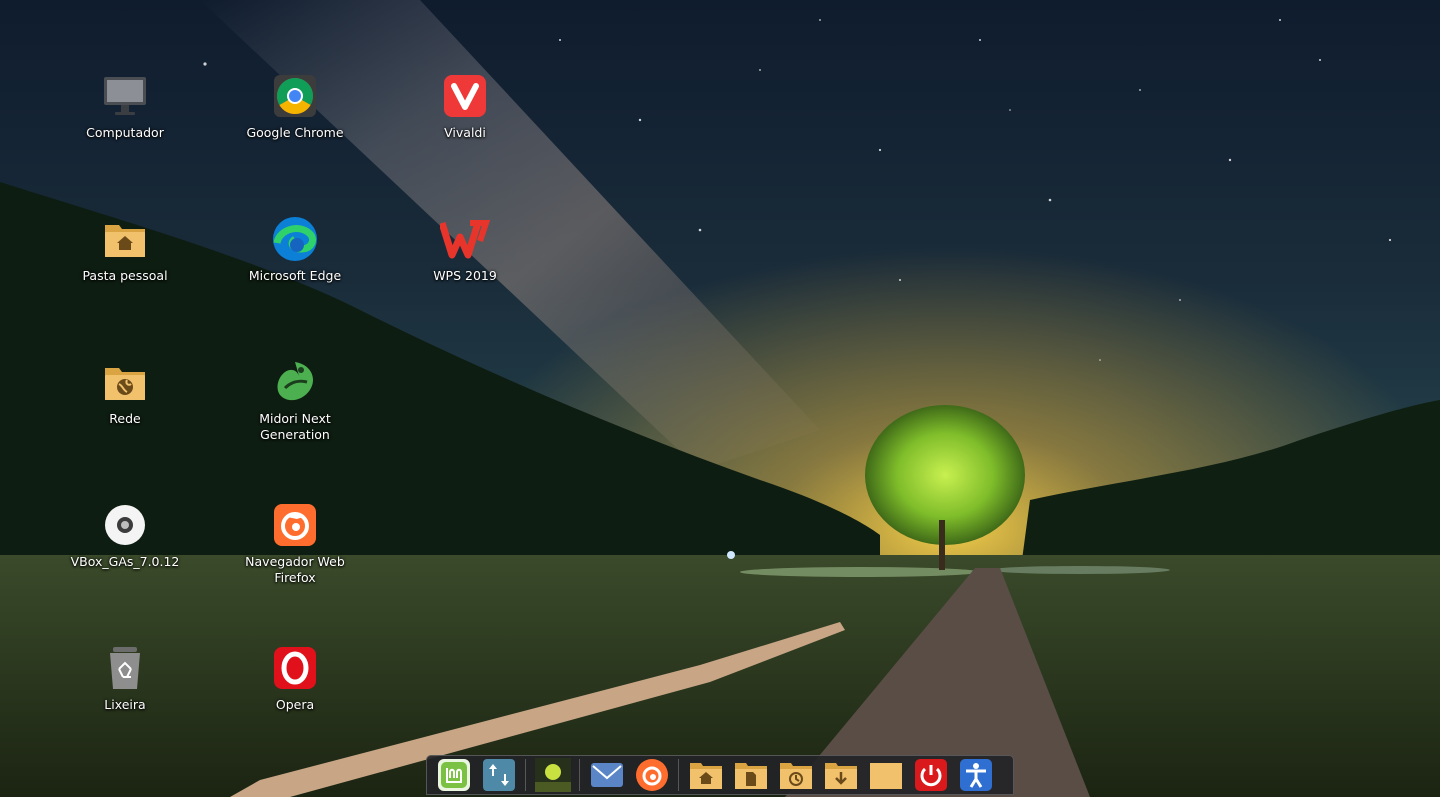 The height and width of the screenshot is (797, 1440). I want to click on dock-home-folder, so click(706, 775).